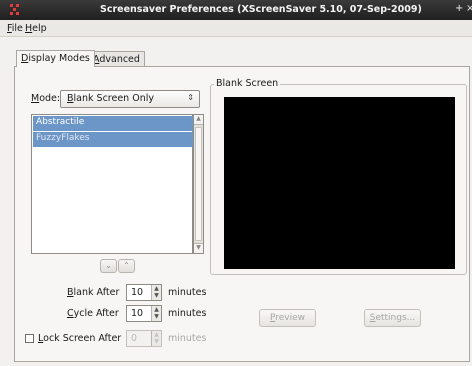 The height and width of the screenshot is (366, 472). I want to click on list-item: Abstractile, so click(113, 123).